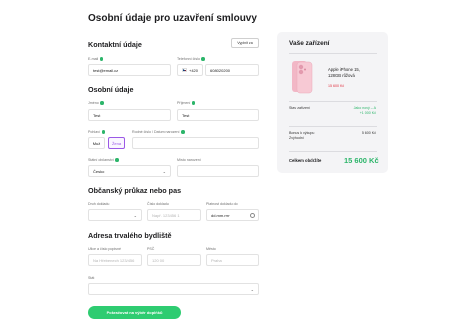  I want to click on doc-validity-field: dd.mm.rrrr, so click(232, 215).